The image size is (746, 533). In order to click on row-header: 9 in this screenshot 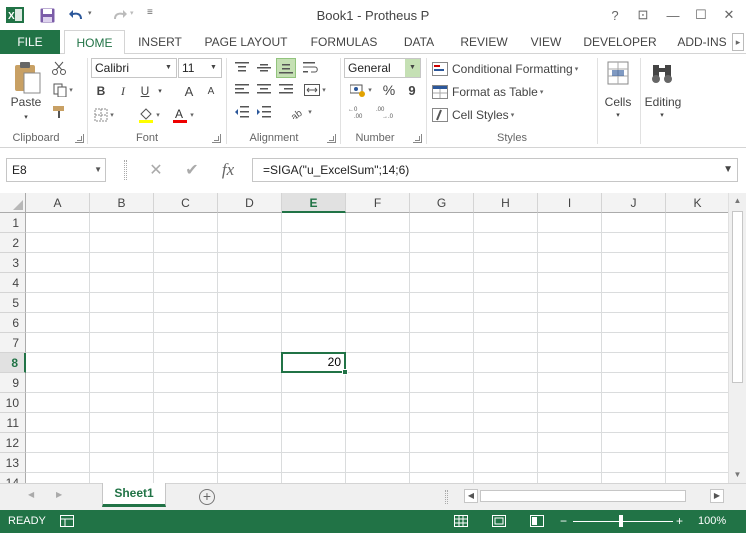, I will do `click(13, 383)`.